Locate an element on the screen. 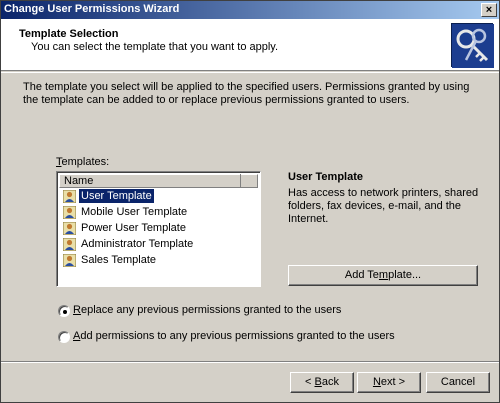 The height and width of the screenshot is (403, 500). cancel-button: Cancel is located at coordinates (458, 382).